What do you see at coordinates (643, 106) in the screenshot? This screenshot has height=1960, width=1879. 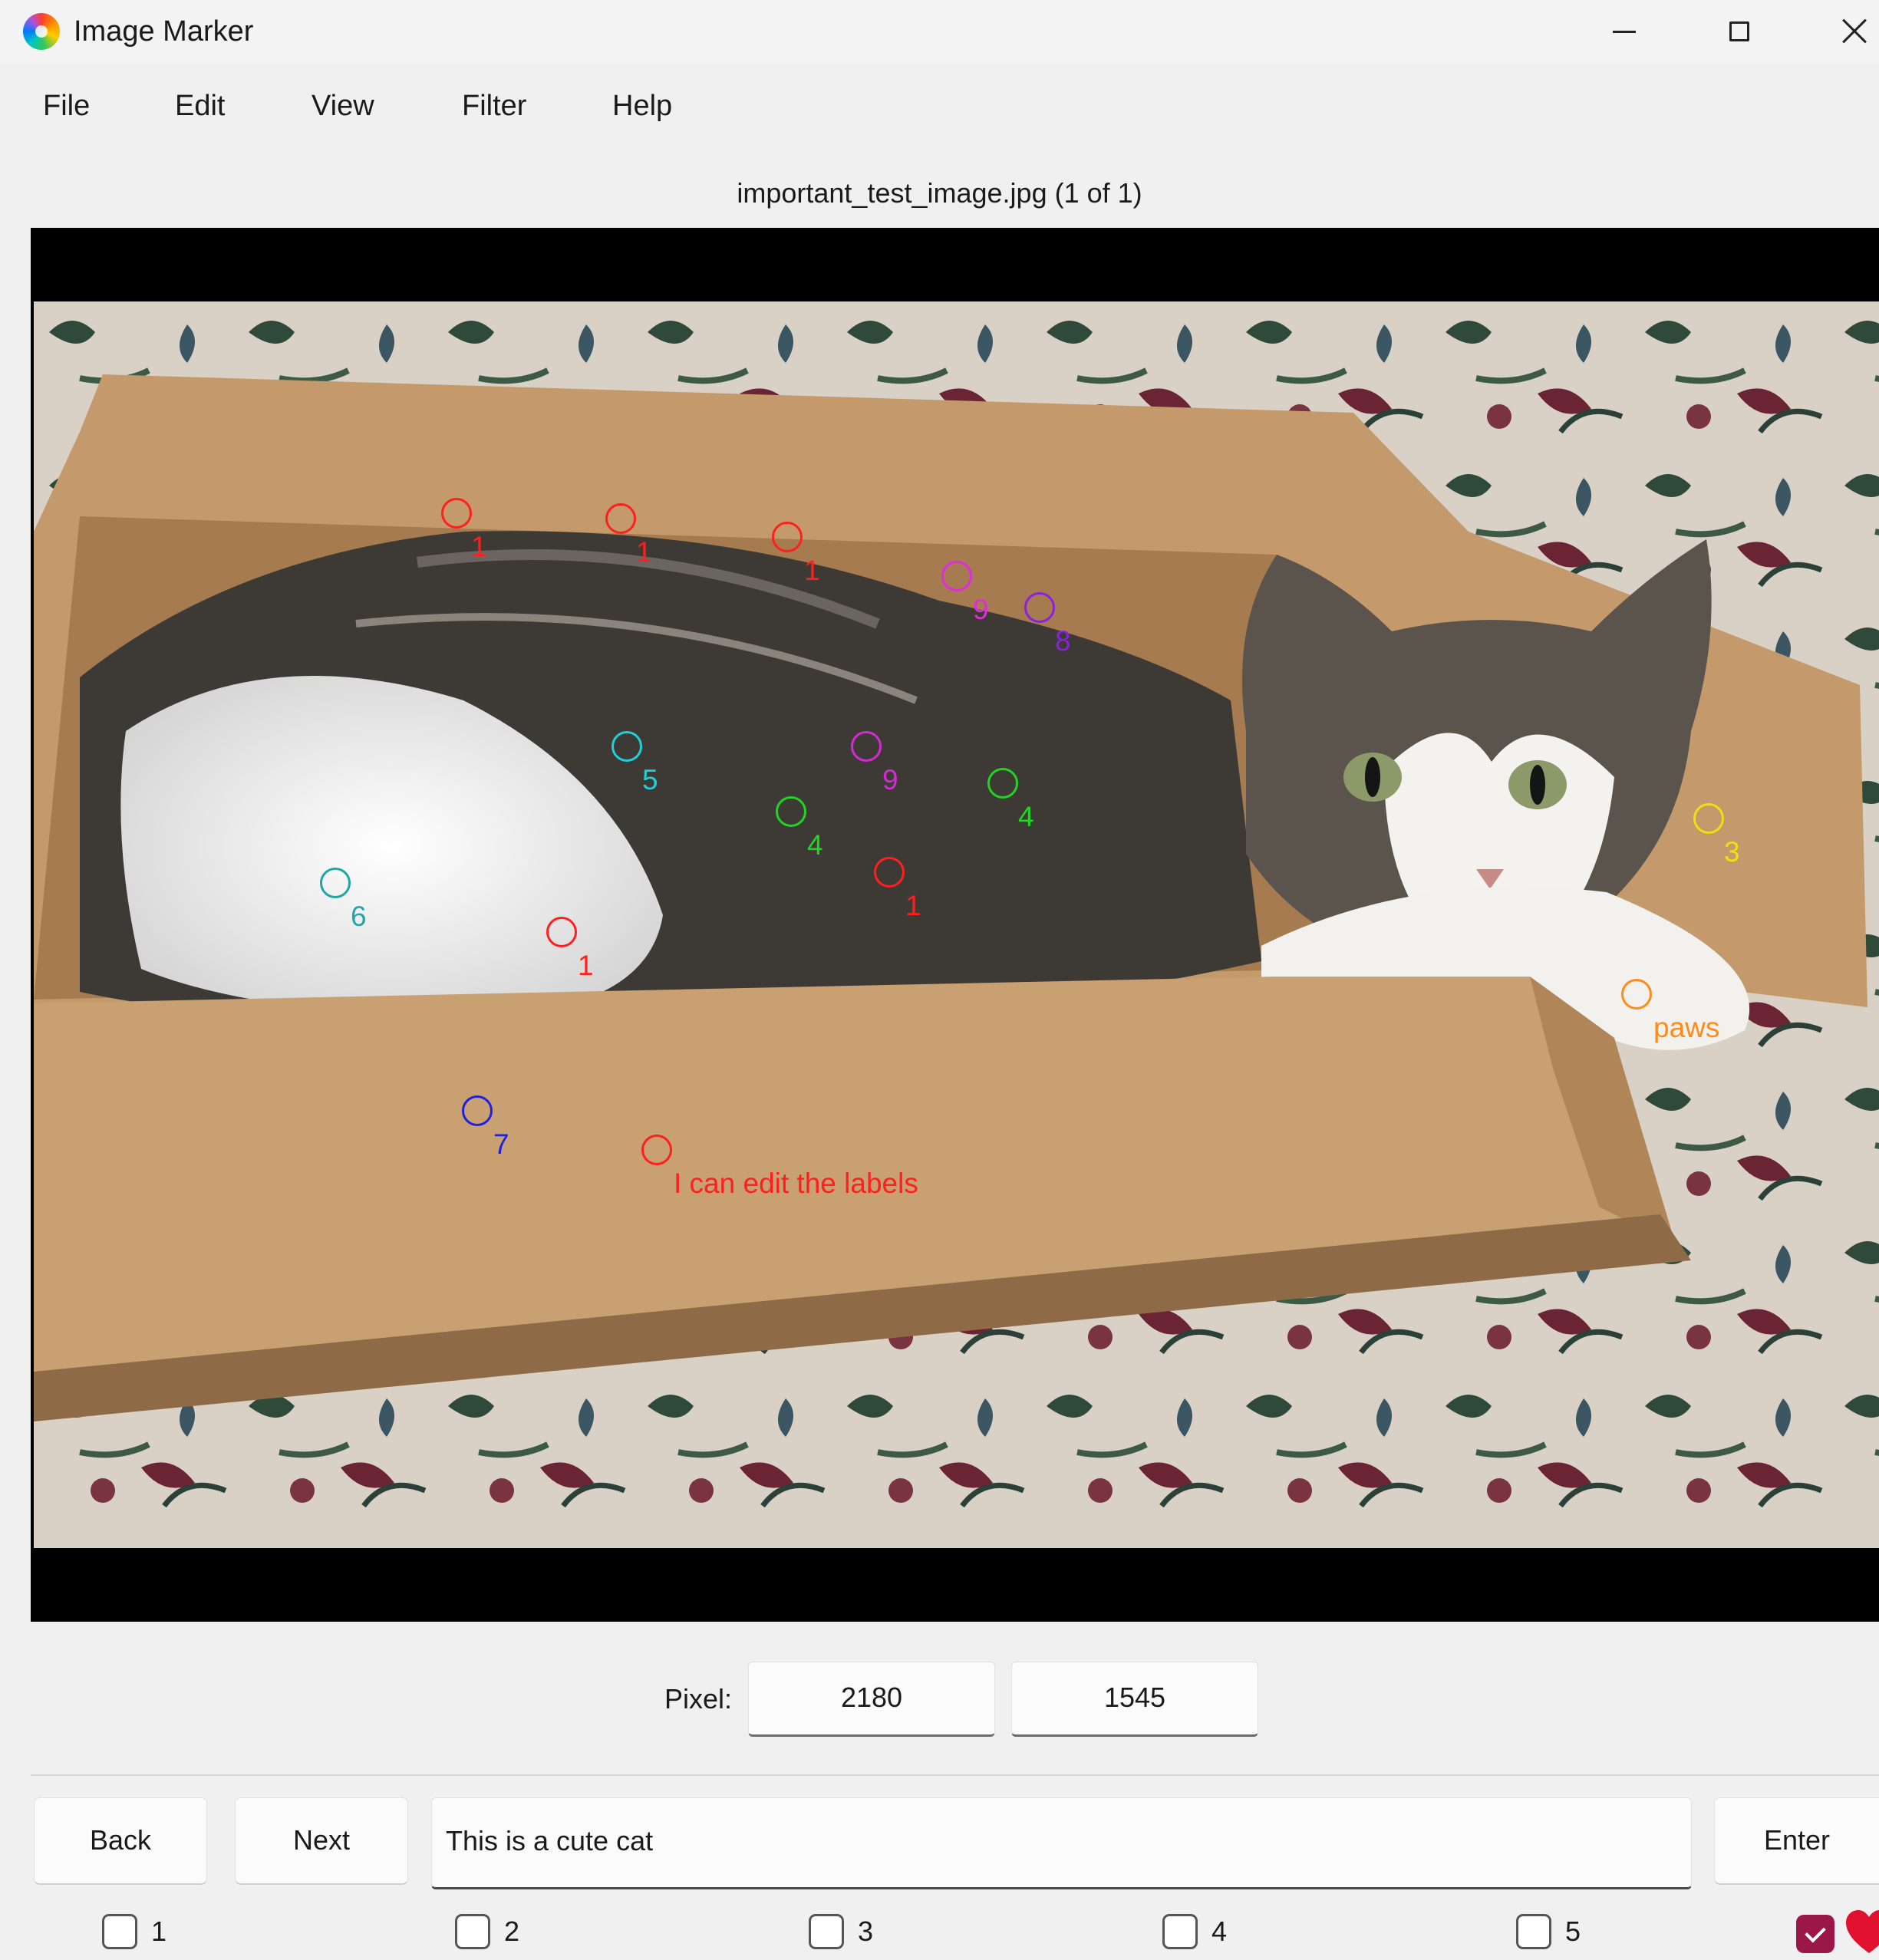 I see `menu-help: Help` at bounding box center [643, 106].